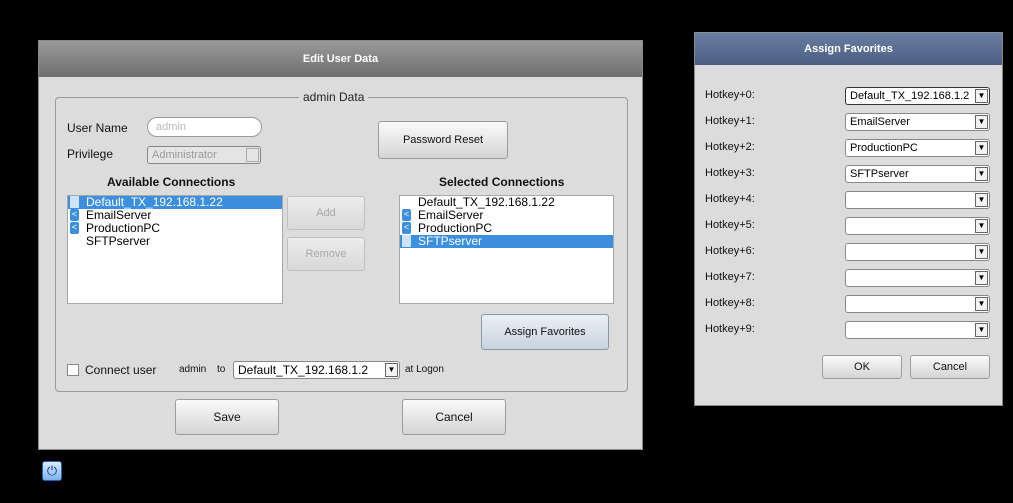 The image size is (1013, 503). What do you see at coordinates (193, 369) in the screenshot?
I see `connect-user-name: admin` at bounding box center [193, 369].